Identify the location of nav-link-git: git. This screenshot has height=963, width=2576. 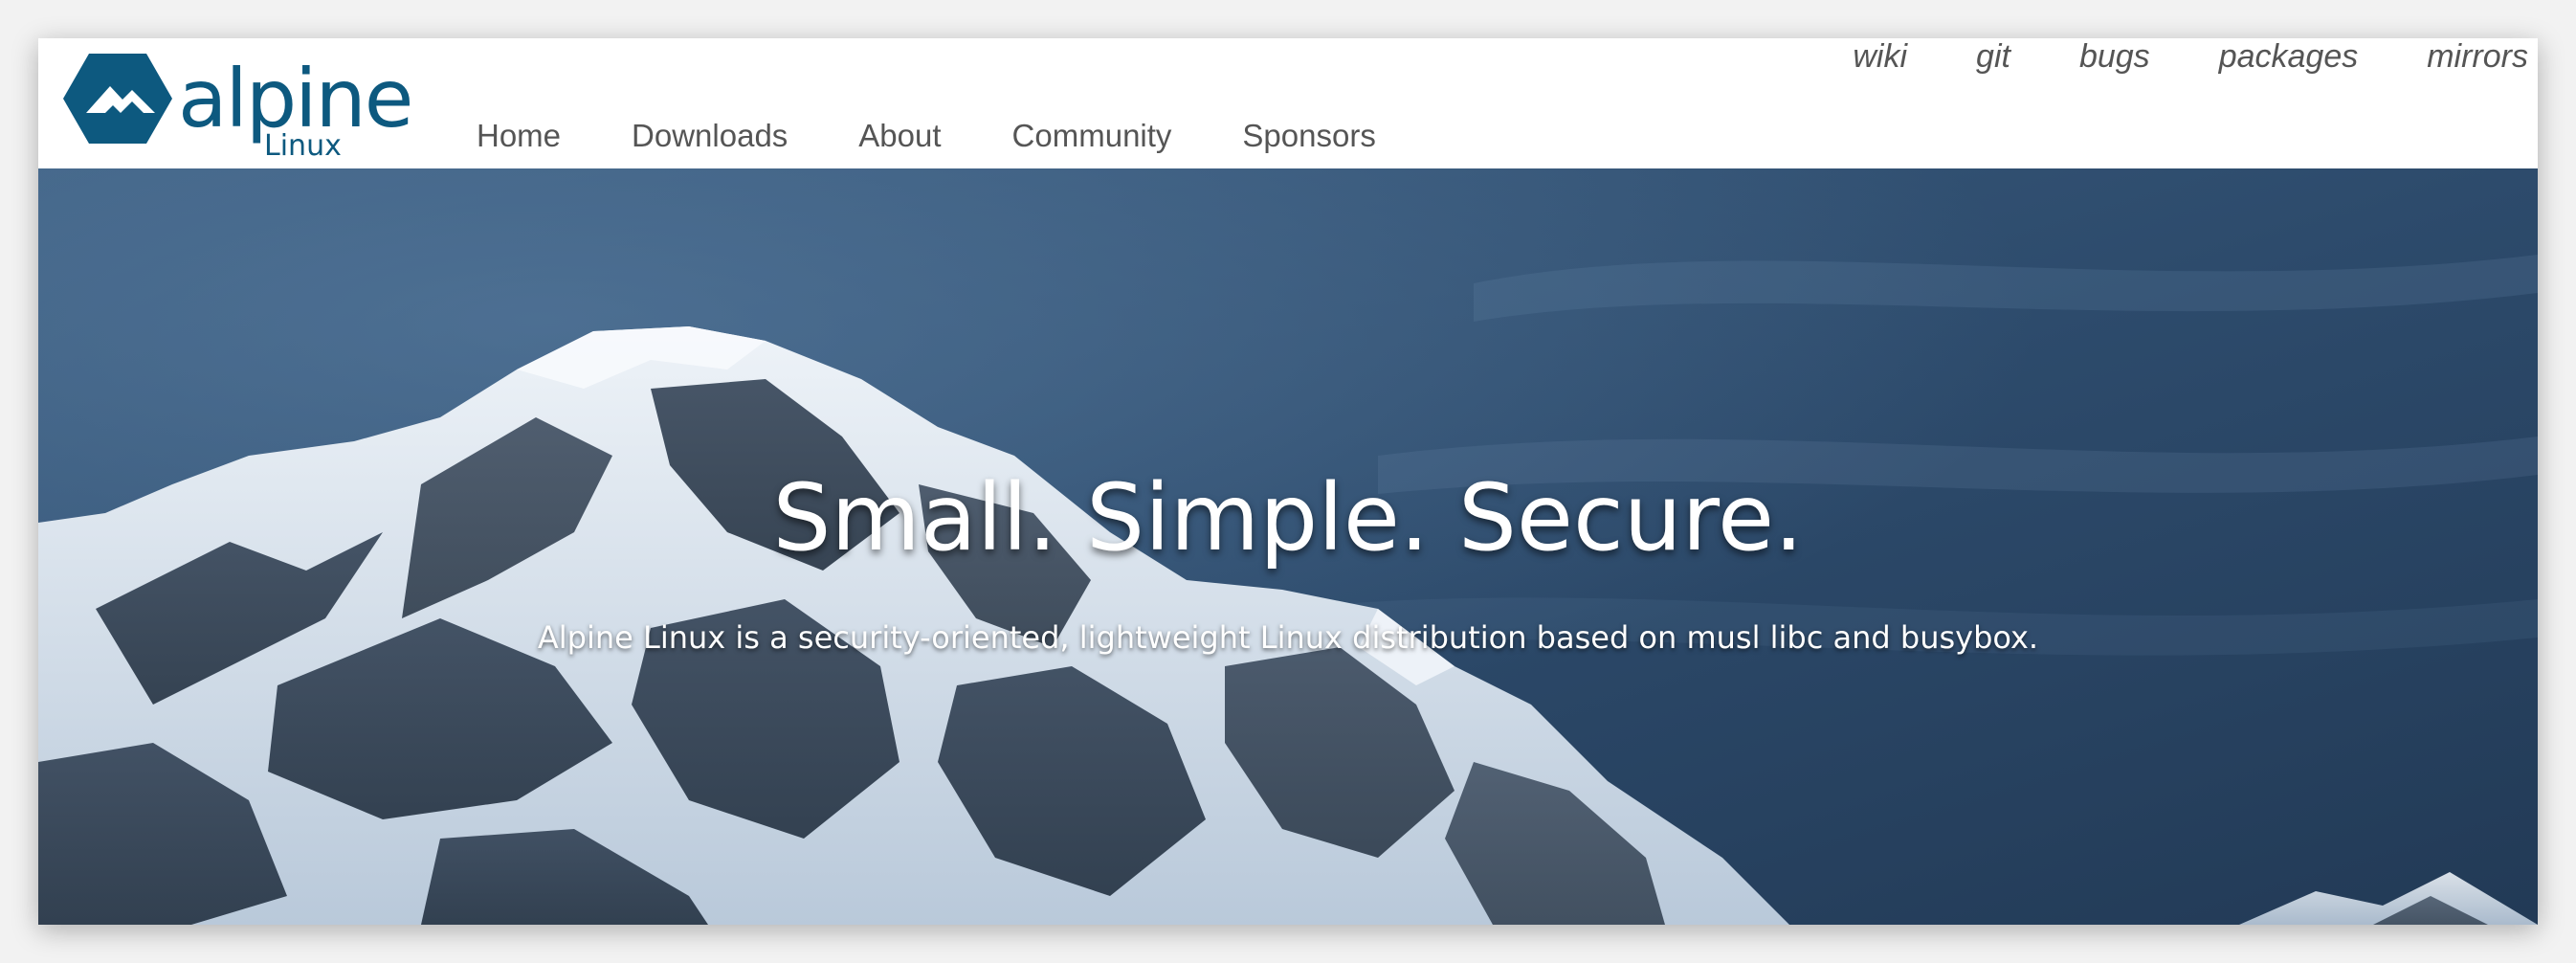
(1993, 56).